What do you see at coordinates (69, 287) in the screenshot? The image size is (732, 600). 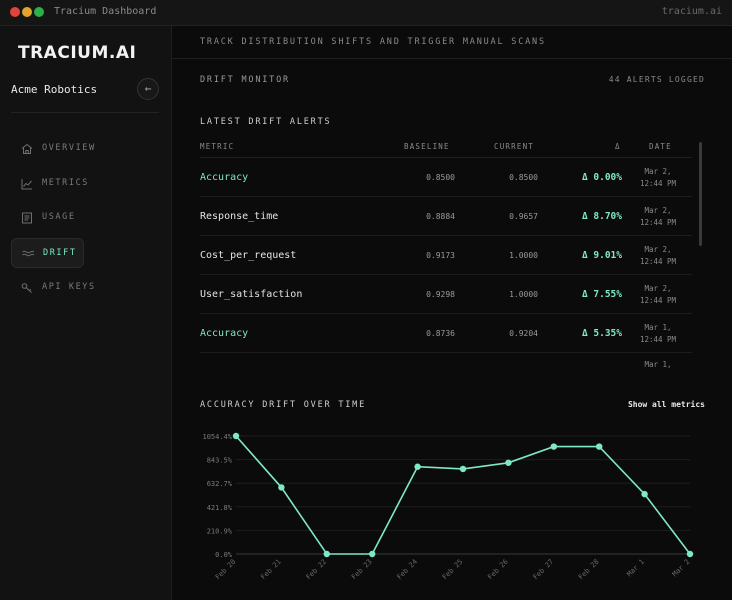 I see `sidebar-item-label: API KEYS` at bounding box center [69, 287].